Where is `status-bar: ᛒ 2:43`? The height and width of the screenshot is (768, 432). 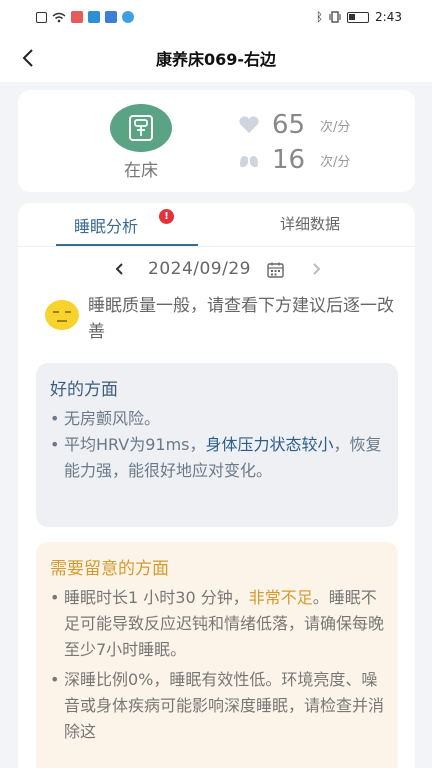
status-bar: ᛒ 2:43 is located at coordinates (216, 17).